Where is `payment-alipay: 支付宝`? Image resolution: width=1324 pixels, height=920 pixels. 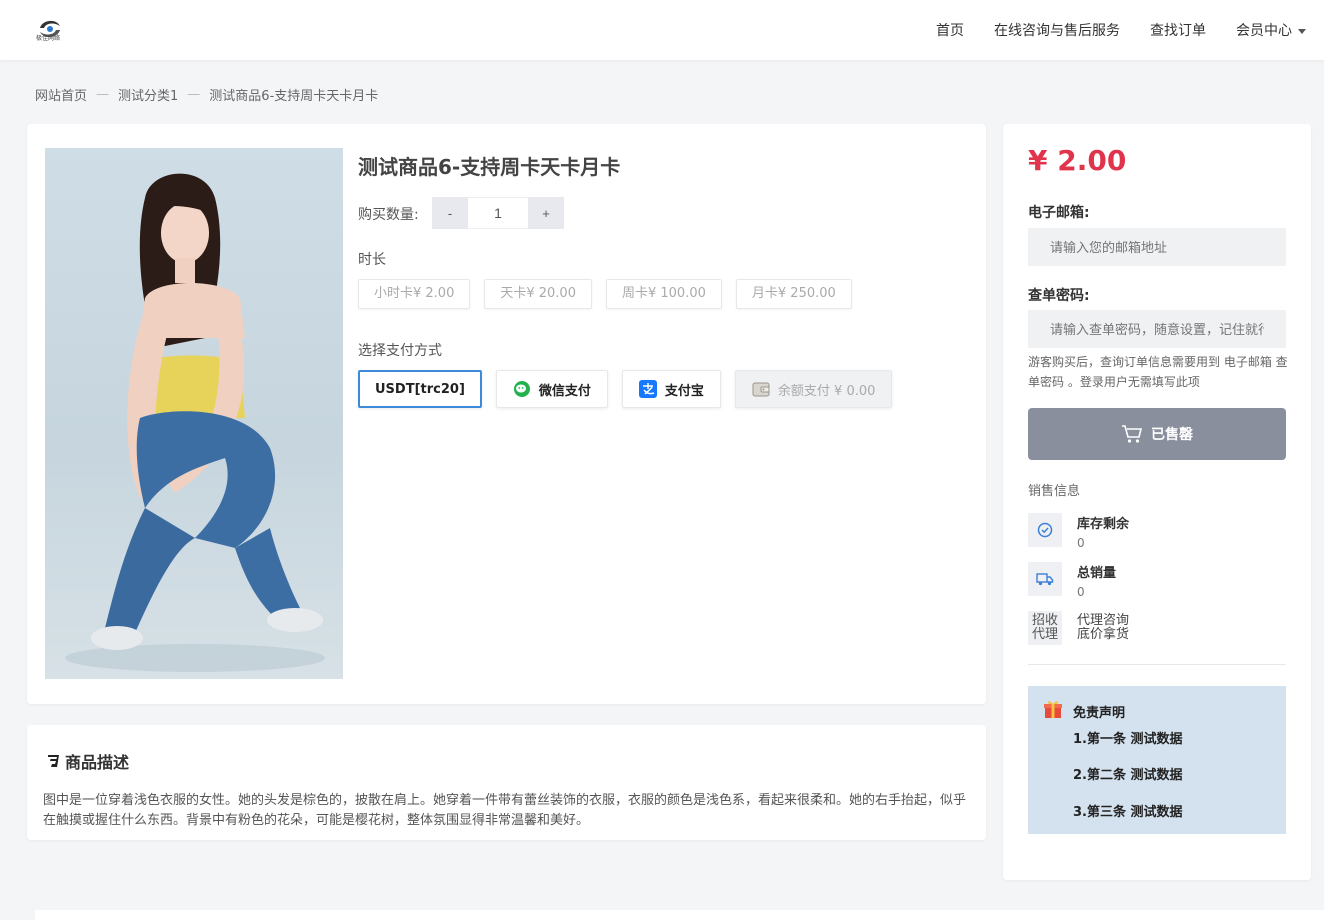 payment-alipay: 支付宝 is located at coordinates (671, 389).